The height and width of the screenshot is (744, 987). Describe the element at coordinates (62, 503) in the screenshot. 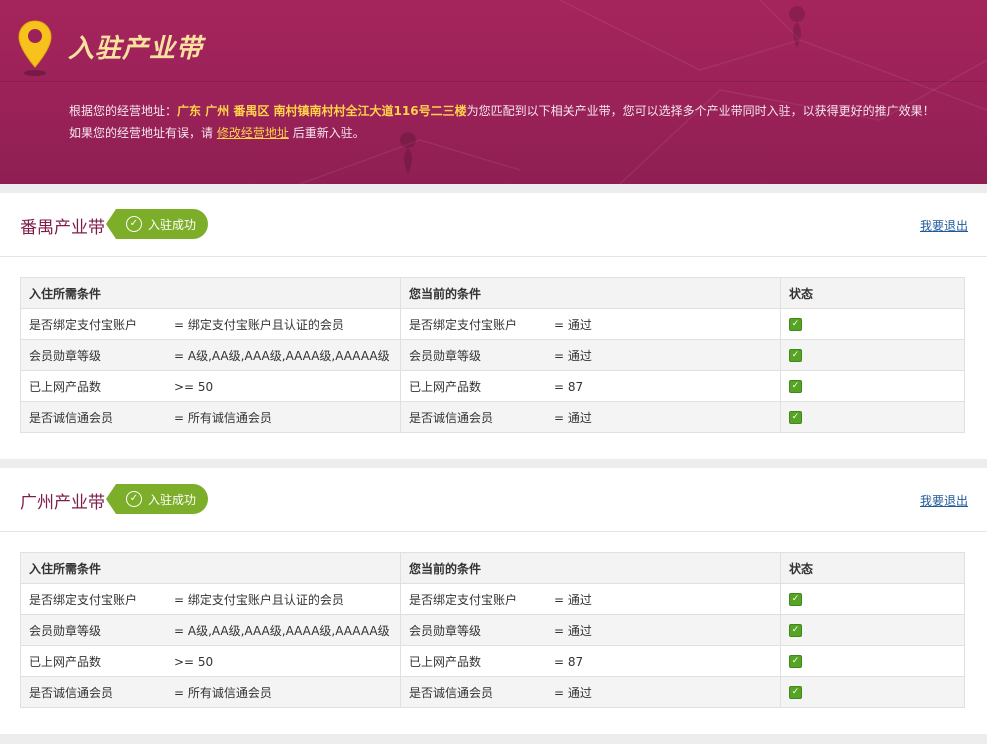

I see `zone-title: 广州产业带` at that location.